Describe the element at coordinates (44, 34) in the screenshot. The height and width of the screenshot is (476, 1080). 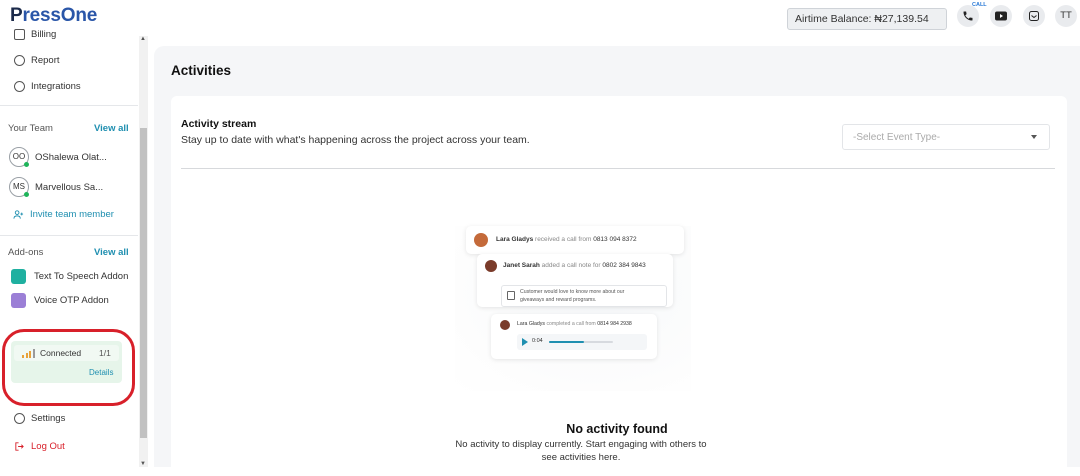
I see `sidebar-item-label: Billing` at that location.